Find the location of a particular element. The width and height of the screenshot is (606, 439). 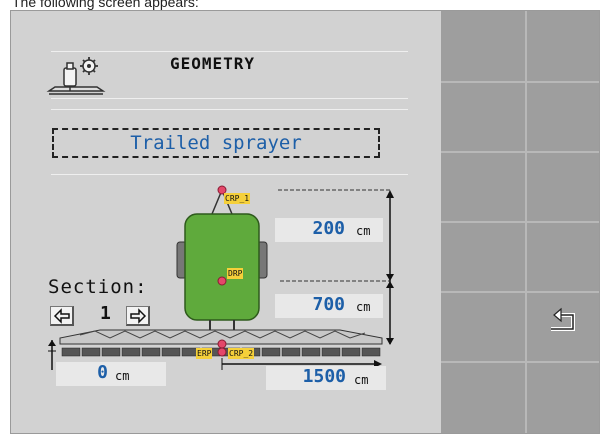

arrow-right-icon is located at coordinates (138, 316).